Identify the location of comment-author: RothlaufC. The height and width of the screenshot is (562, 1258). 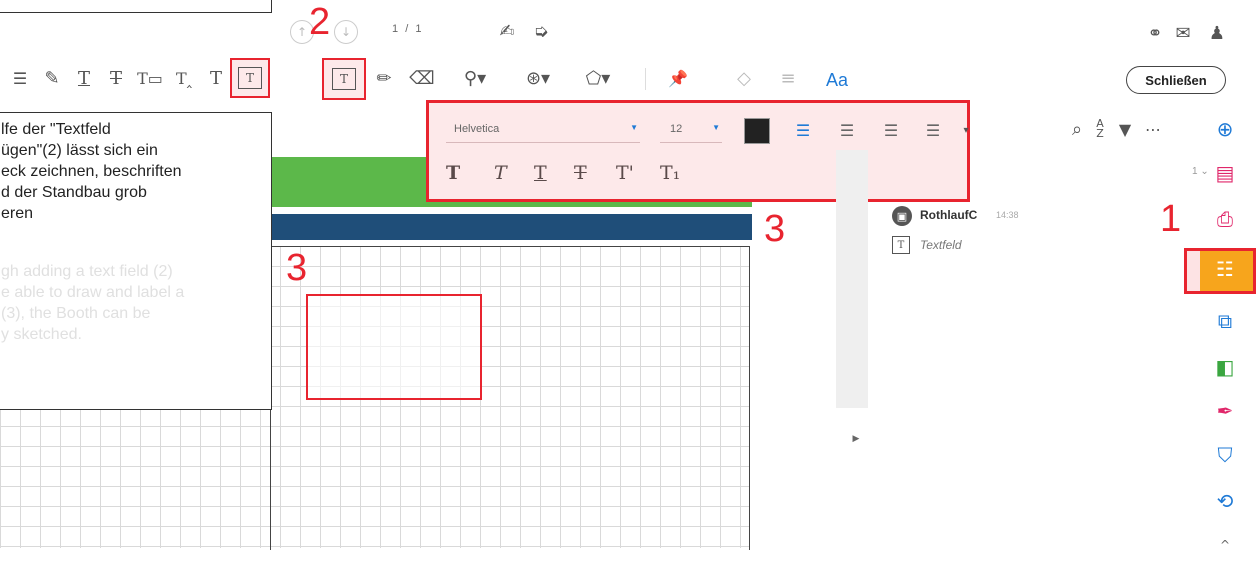
(949, 215).